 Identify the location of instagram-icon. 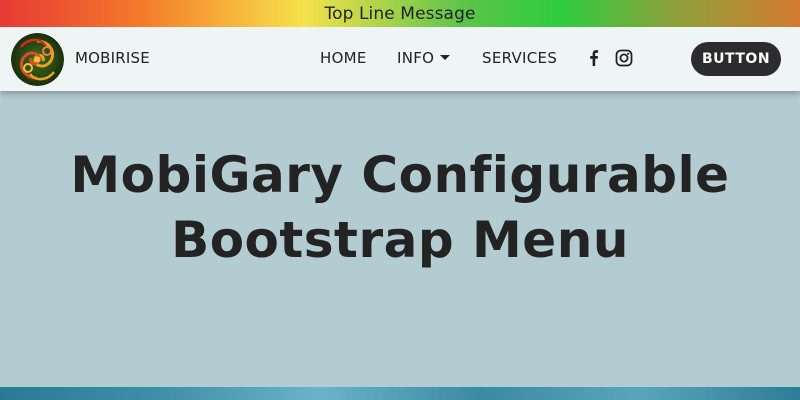
(624, 58).